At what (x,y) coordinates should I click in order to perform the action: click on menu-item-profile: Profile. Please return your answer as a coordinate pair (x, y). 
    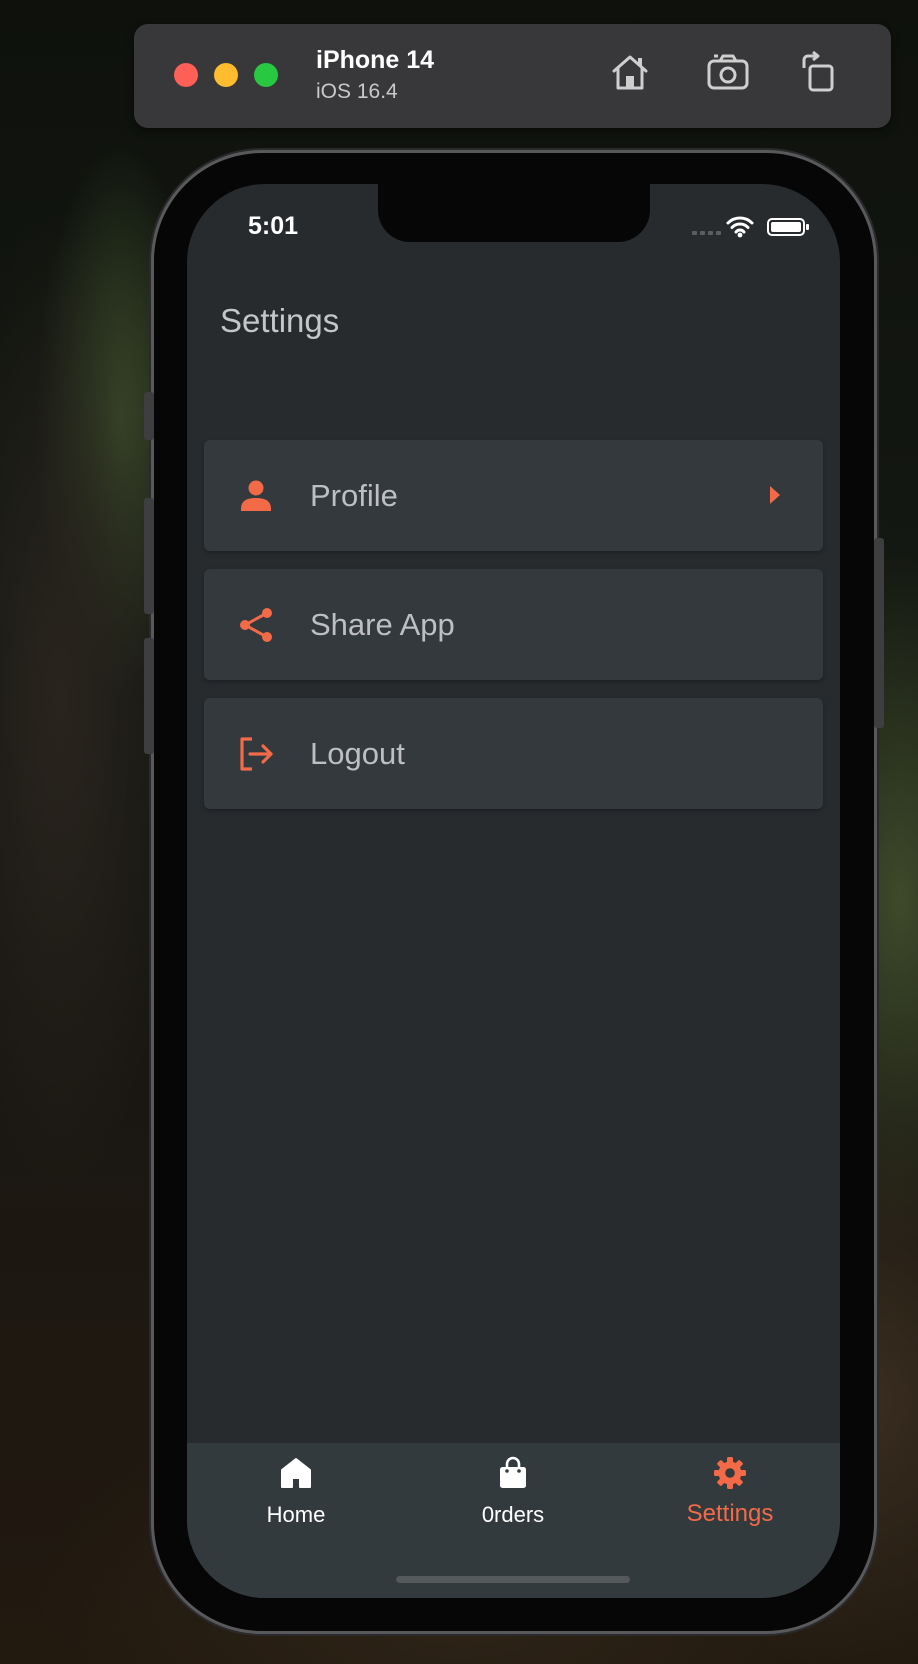
    Looking at the image, I should click on (513, 495).